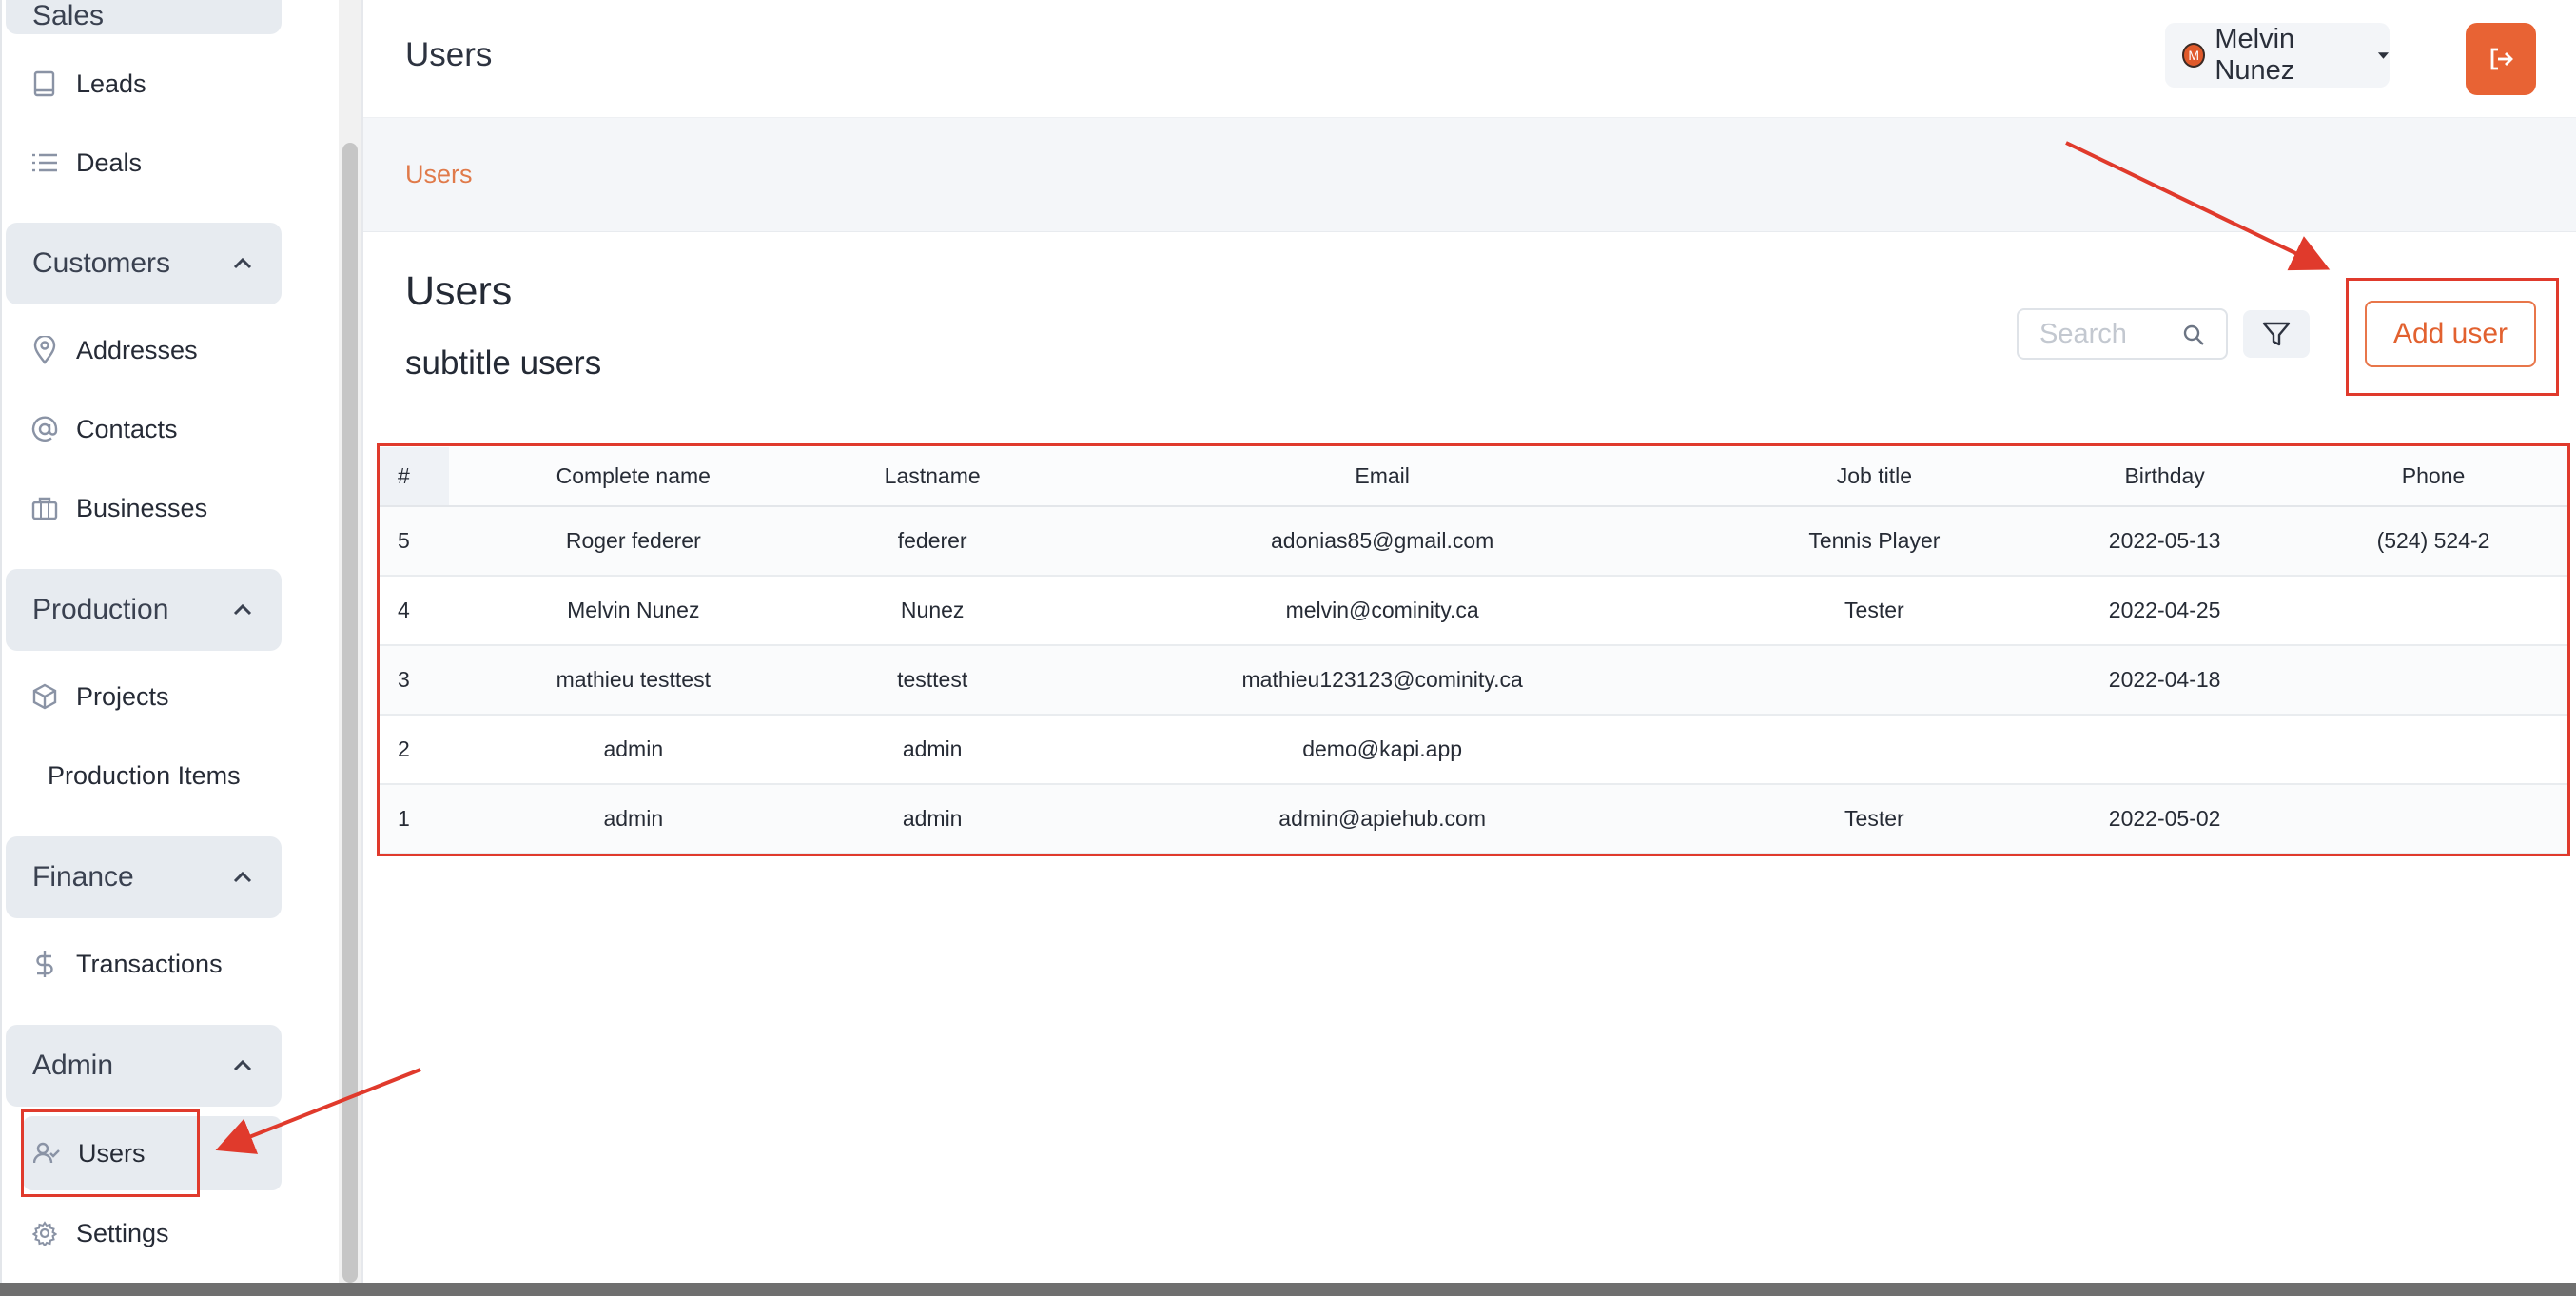  Describe the element at coordinates (45, 83) in the screenshot. I see `book-icon` at that location.